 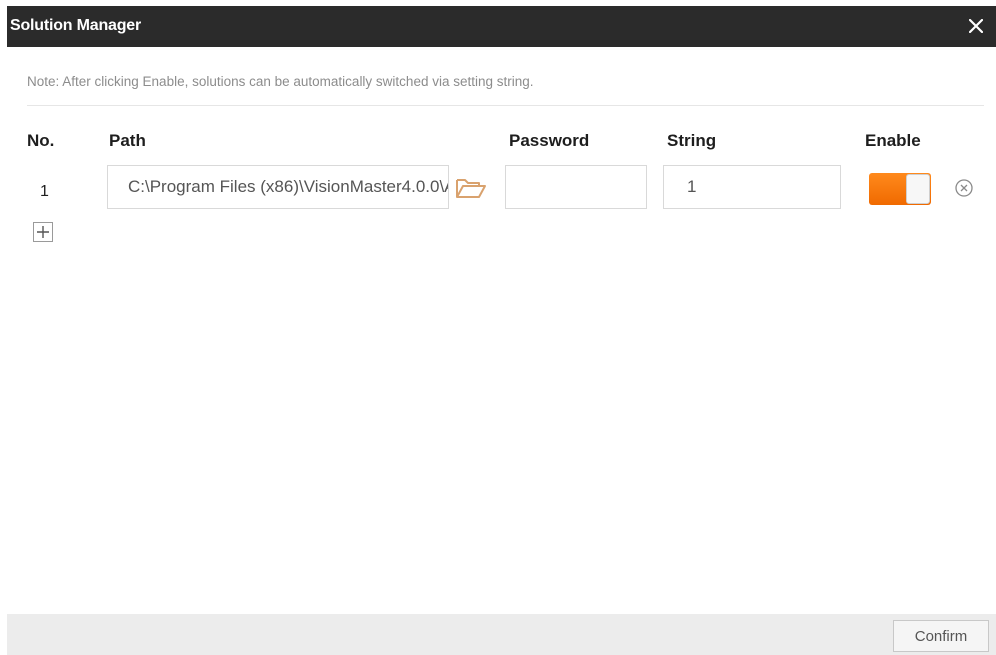 What do you see at coordinates (918, 189) in the screenshot?
I see `toggle-knob` at bounding box center [918, 189].